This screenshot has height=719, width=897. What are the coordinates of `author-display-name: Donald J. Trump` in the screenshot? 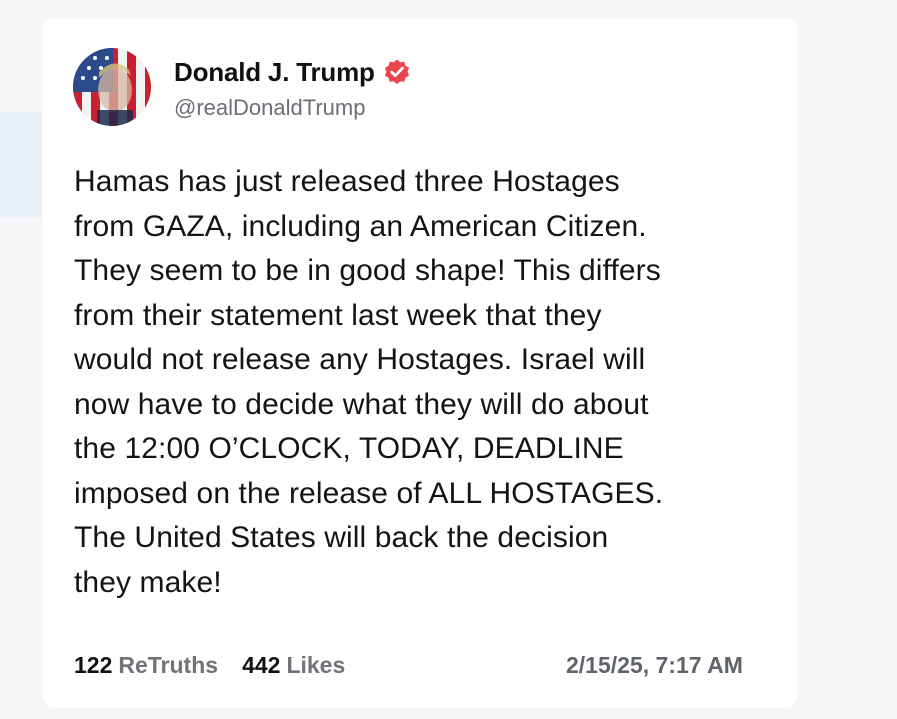 It's located at (274, 72).